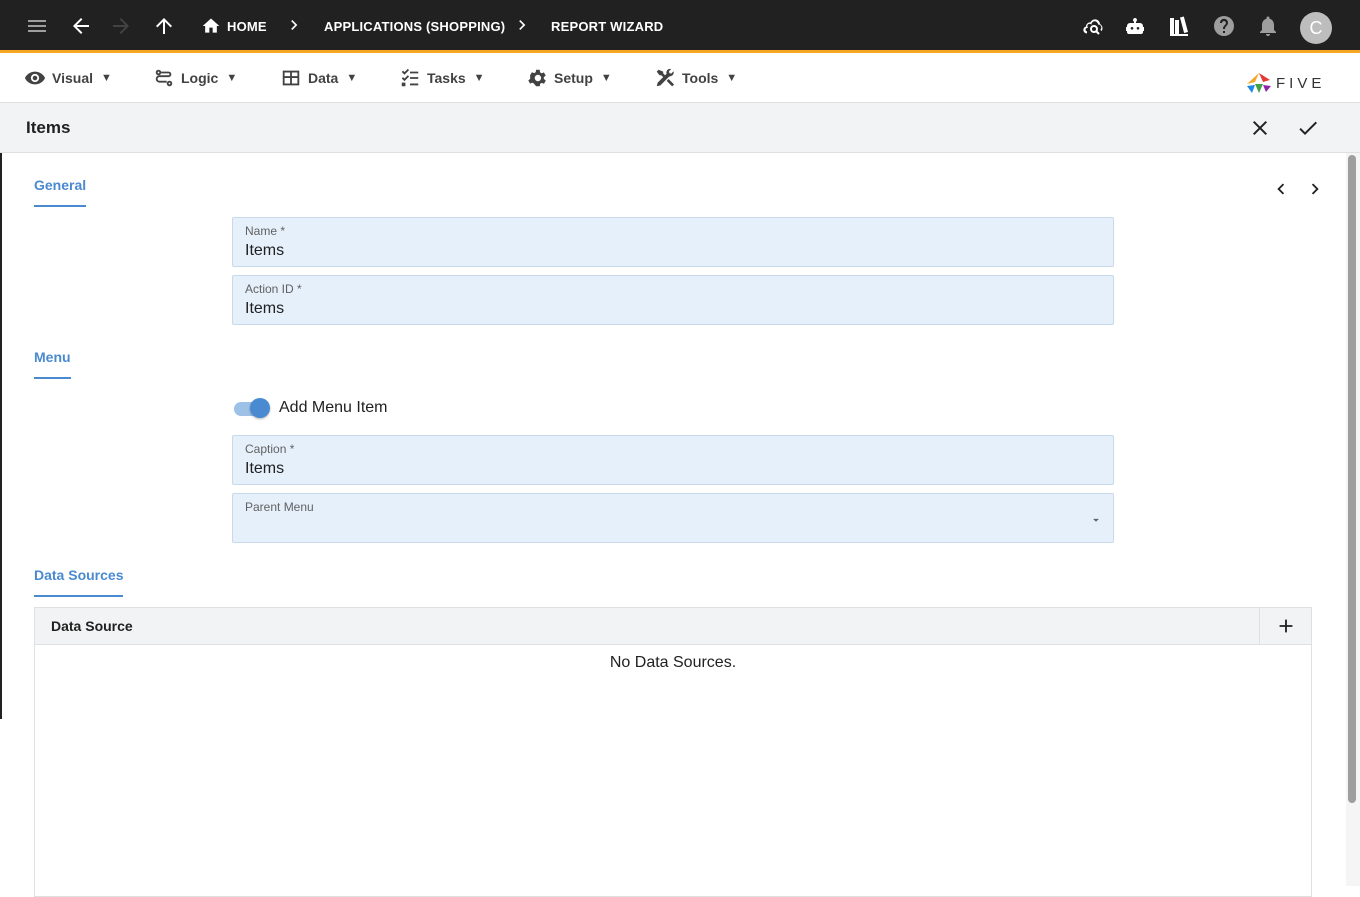 The image size is (1360, 897). What do you see at coordinates (52, 364) in the screenshot?
I see `section-menu: Menu` at bounding box center [52, 364].